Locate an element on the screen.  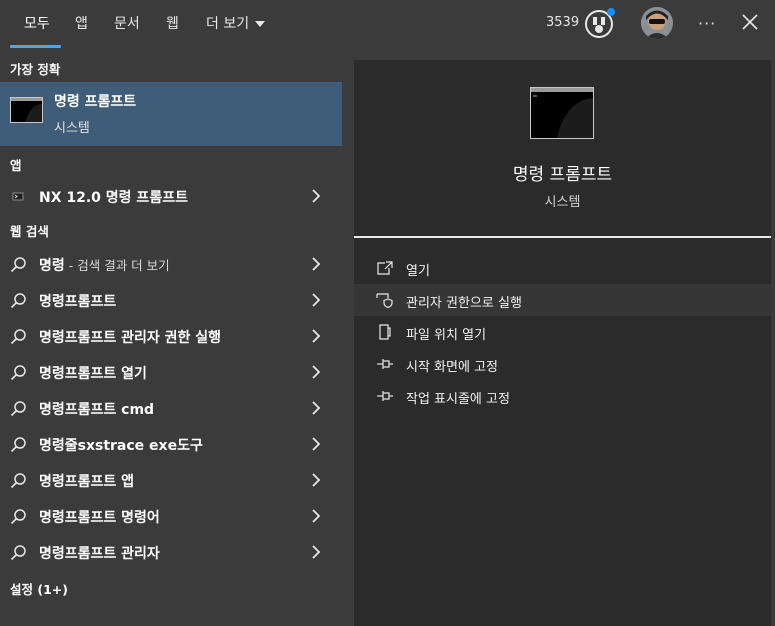
web-search-label: 명령프롬프트 is located at coordinates (77, 301).